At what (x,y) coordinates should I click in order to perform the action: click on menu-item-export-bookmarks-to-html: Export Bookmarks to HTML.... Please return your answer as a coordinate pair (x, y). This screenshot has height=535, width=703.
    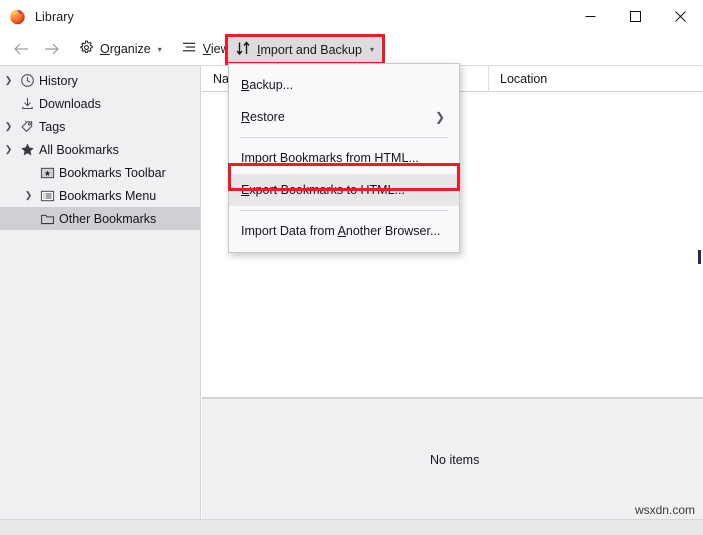
    Looking at the image, I should click on (344, 190).